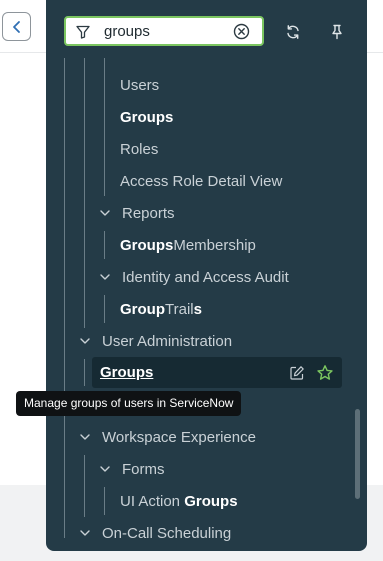 This screenshot has height=561, width=383. I want to click on filter-input, so click(165, 31).